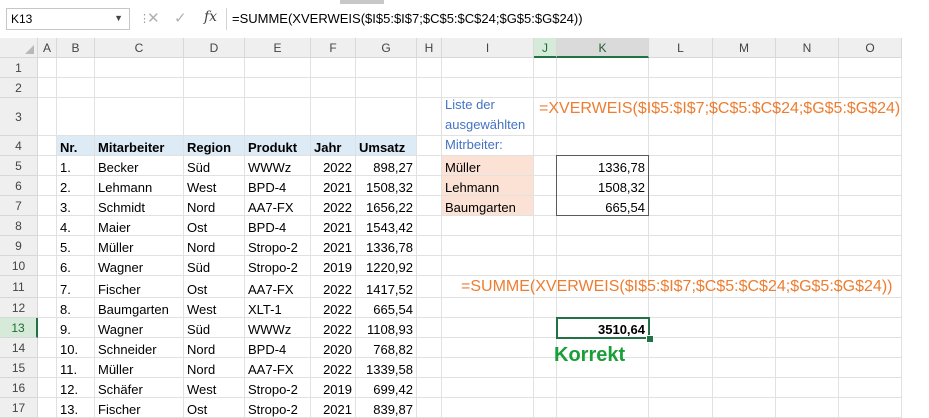  I want to click on column-header-h: H, so click(429, 48).